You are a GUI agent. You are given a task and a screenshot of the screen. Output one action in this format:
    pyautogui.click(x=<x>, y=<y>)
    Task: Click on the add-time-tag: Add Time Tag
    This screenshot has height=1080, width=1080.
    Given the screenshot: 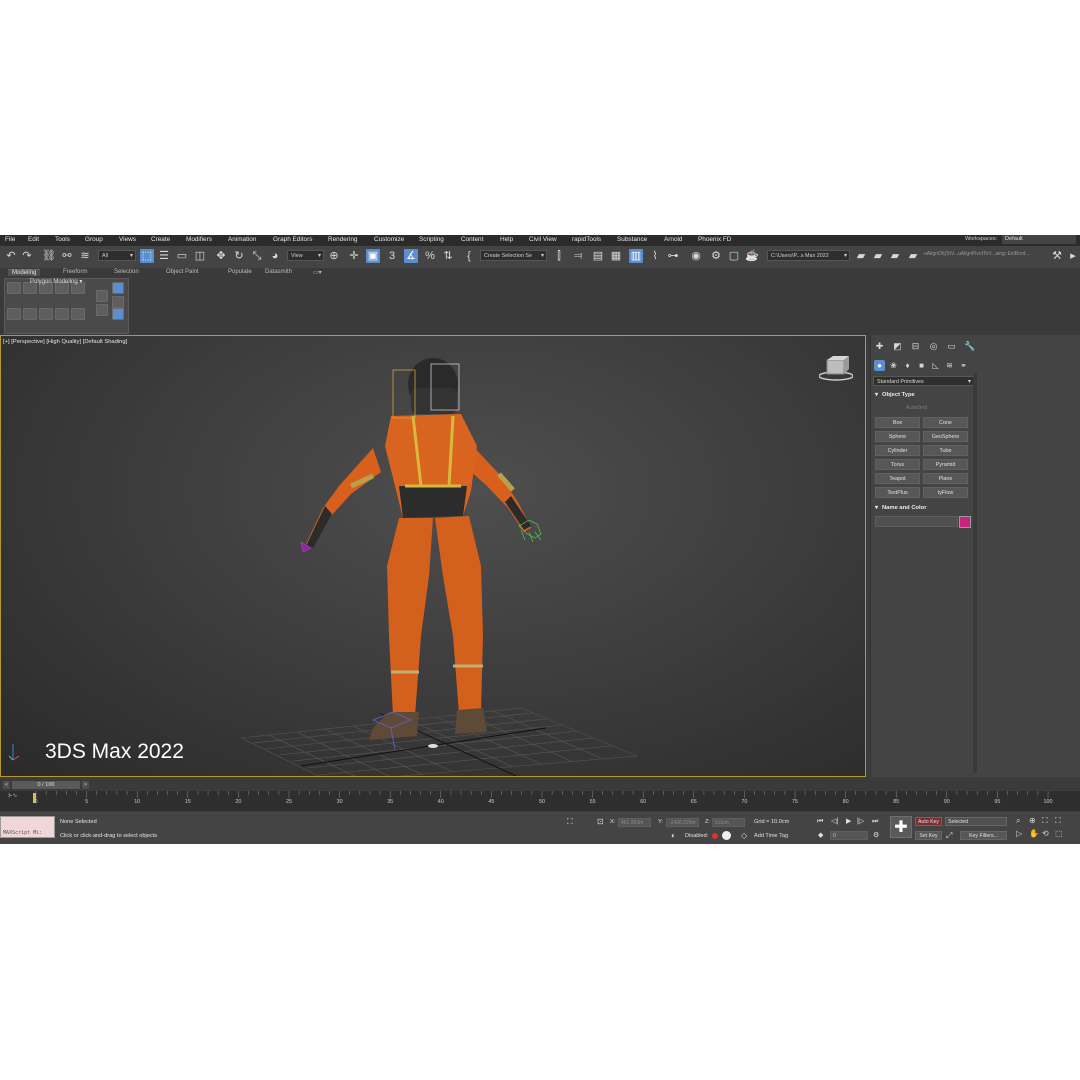 What is the action you would take?
    pyautogui.click(x=771, y=836)
    